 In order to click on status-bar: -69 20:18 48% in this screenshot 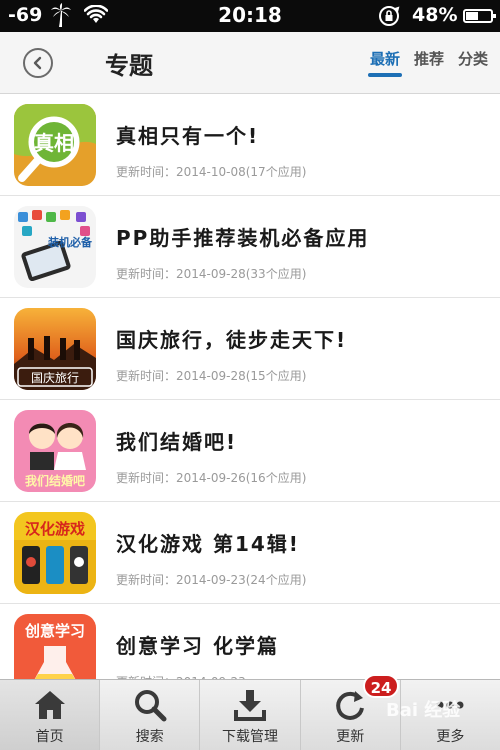, I will do `click(250, 16)`.